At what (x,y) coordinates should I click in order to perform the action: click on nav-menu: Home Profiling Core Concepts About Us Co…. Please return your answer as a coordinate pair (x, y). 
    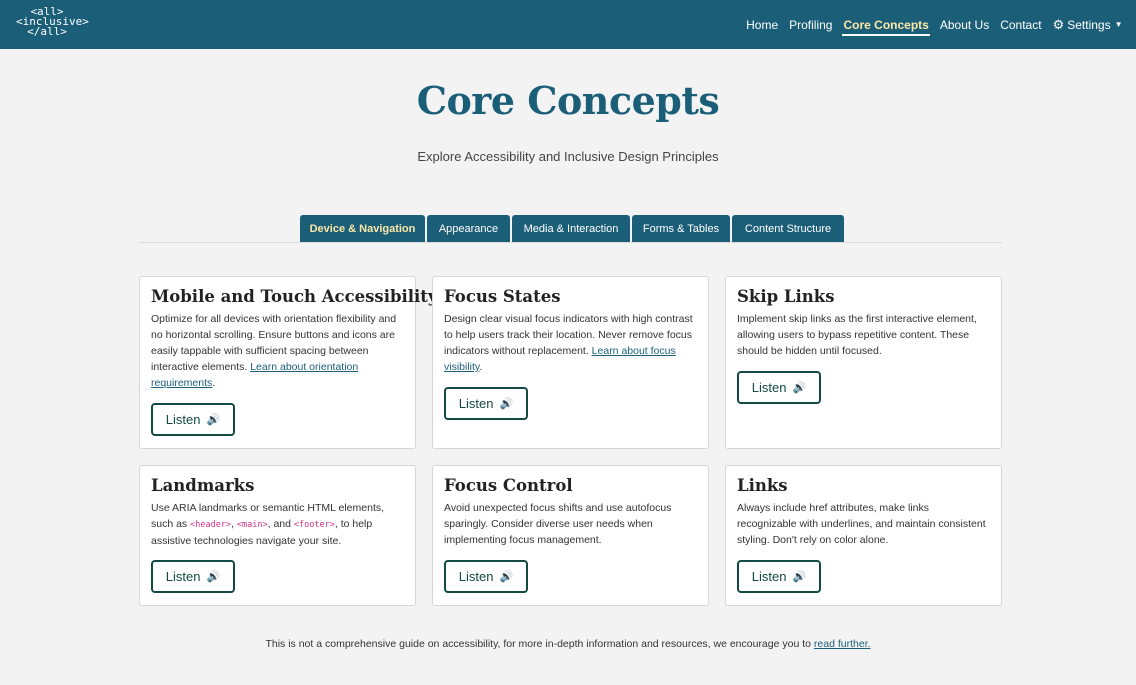
    Looking at the image, I should click on (934, 24).